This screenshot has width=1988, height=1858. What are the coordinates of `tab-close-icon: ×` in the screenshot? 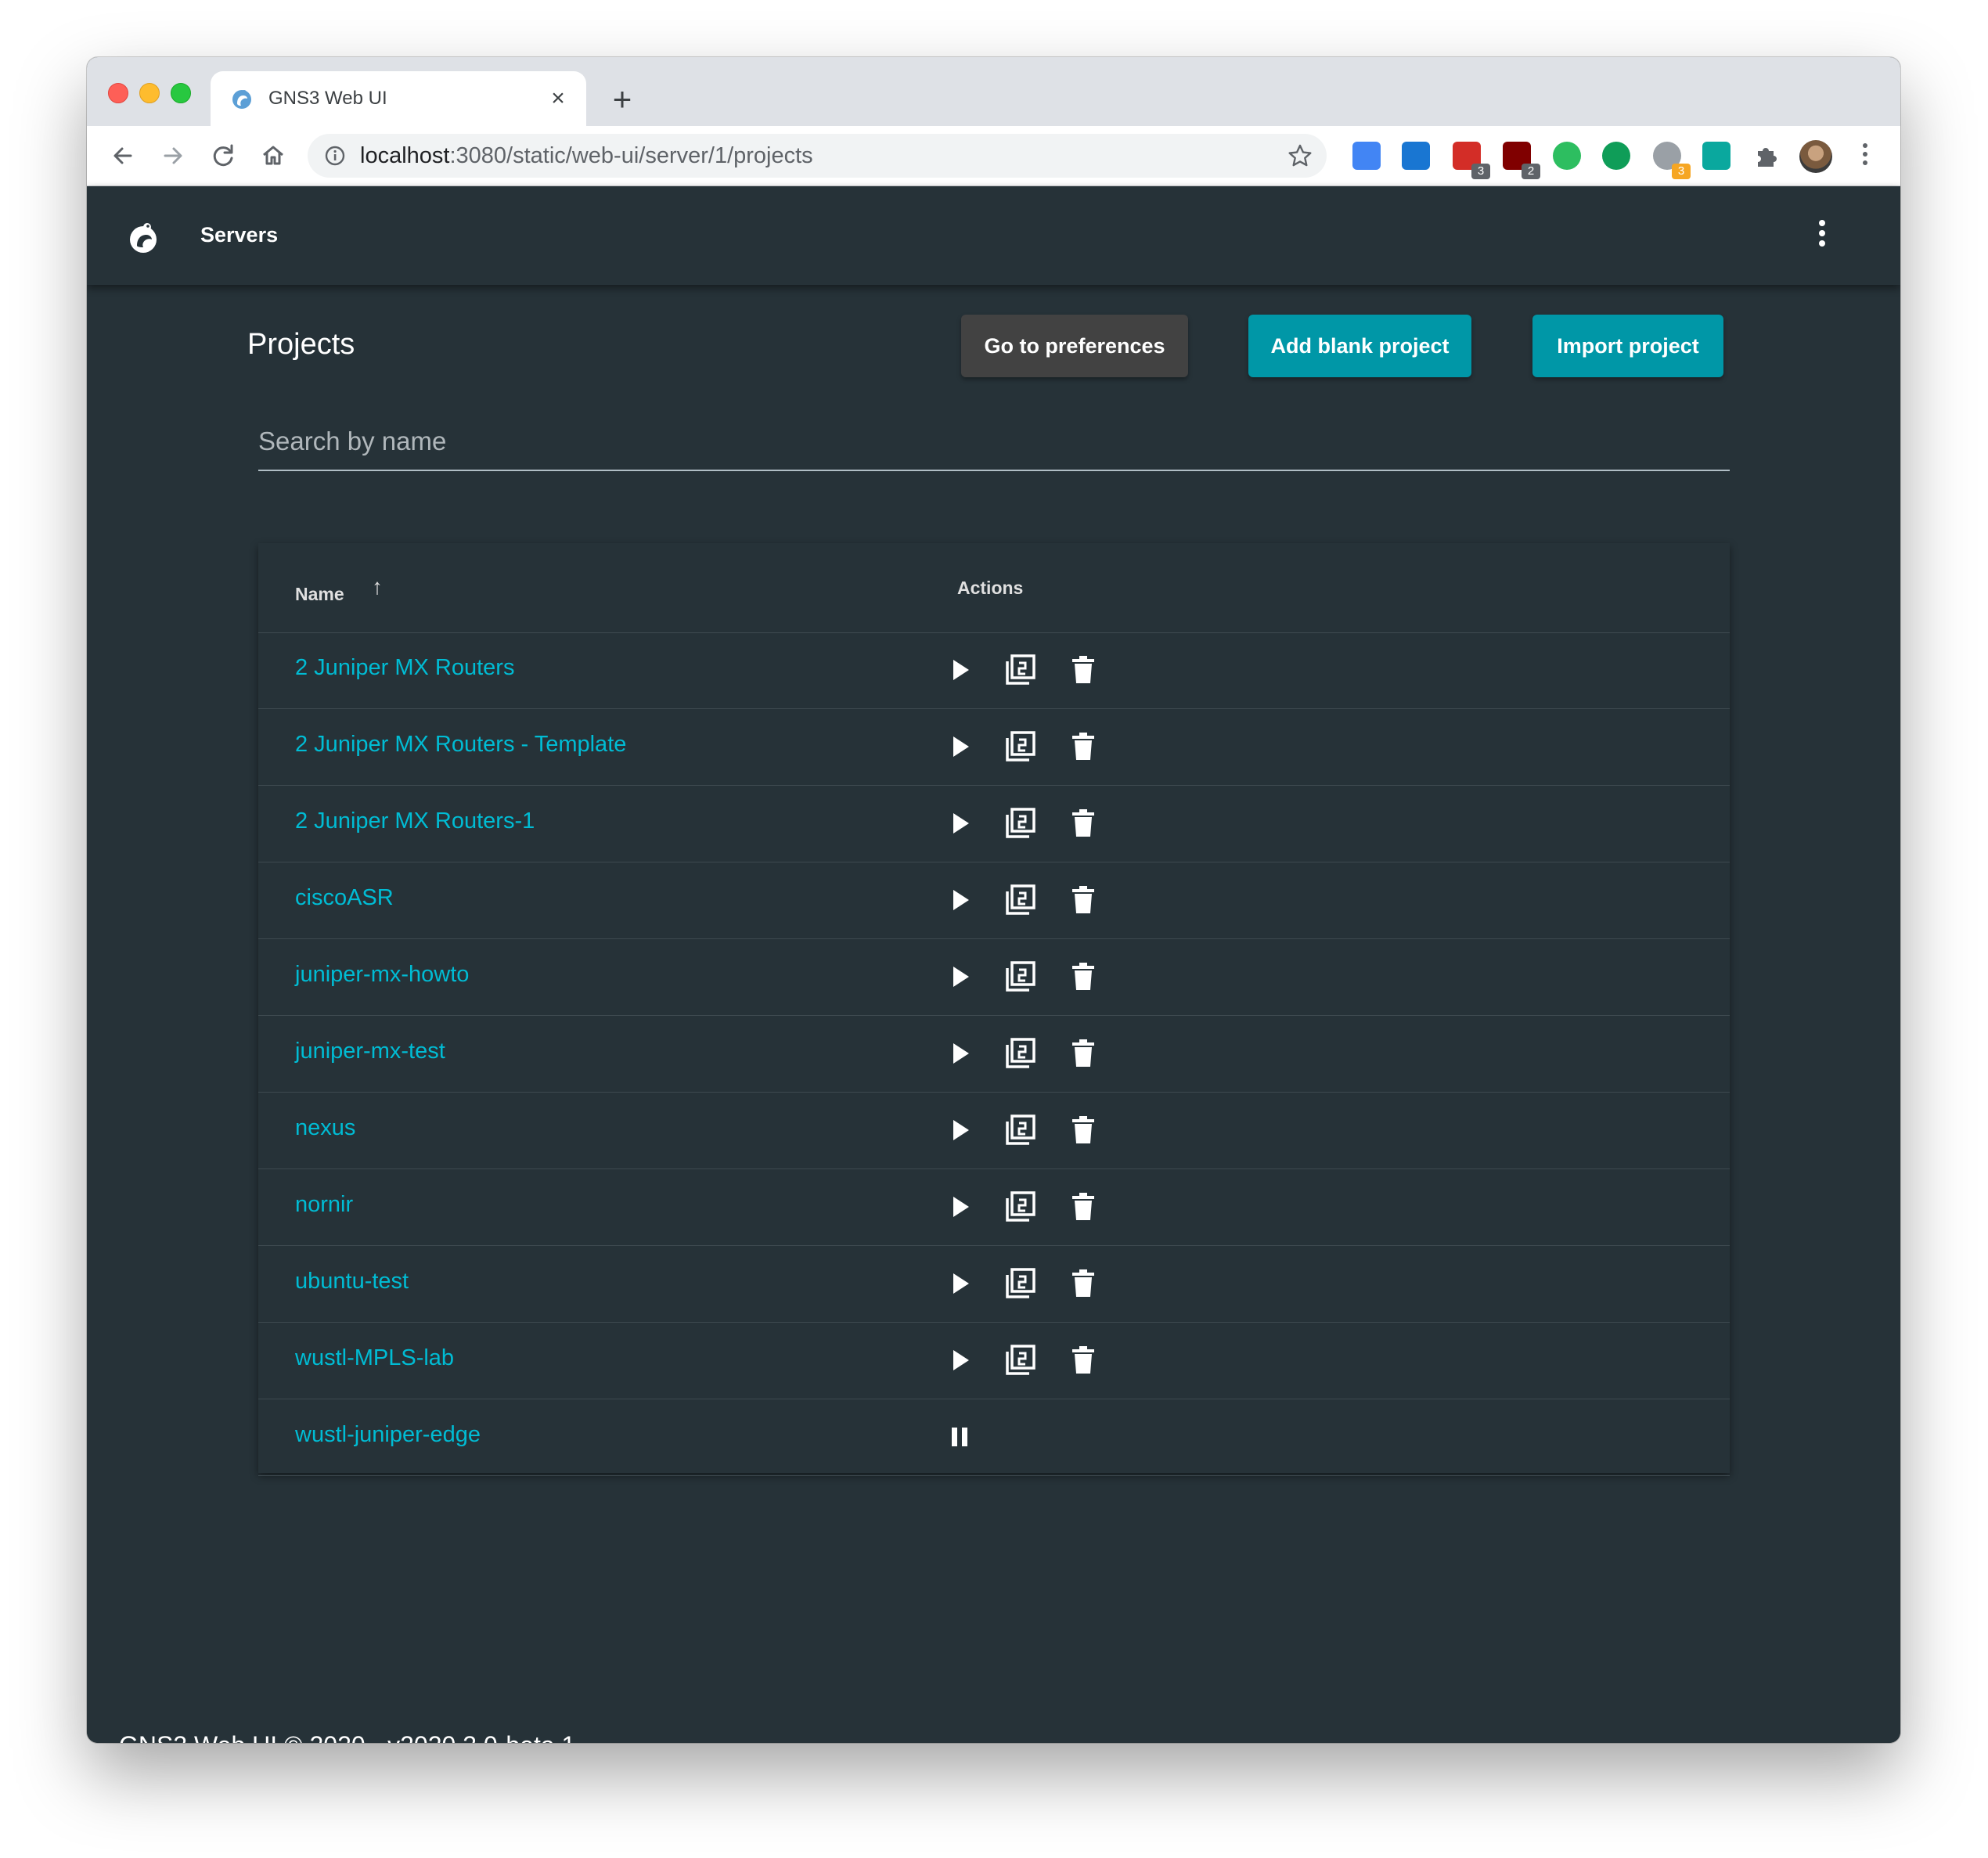 It's located at (558, 99).